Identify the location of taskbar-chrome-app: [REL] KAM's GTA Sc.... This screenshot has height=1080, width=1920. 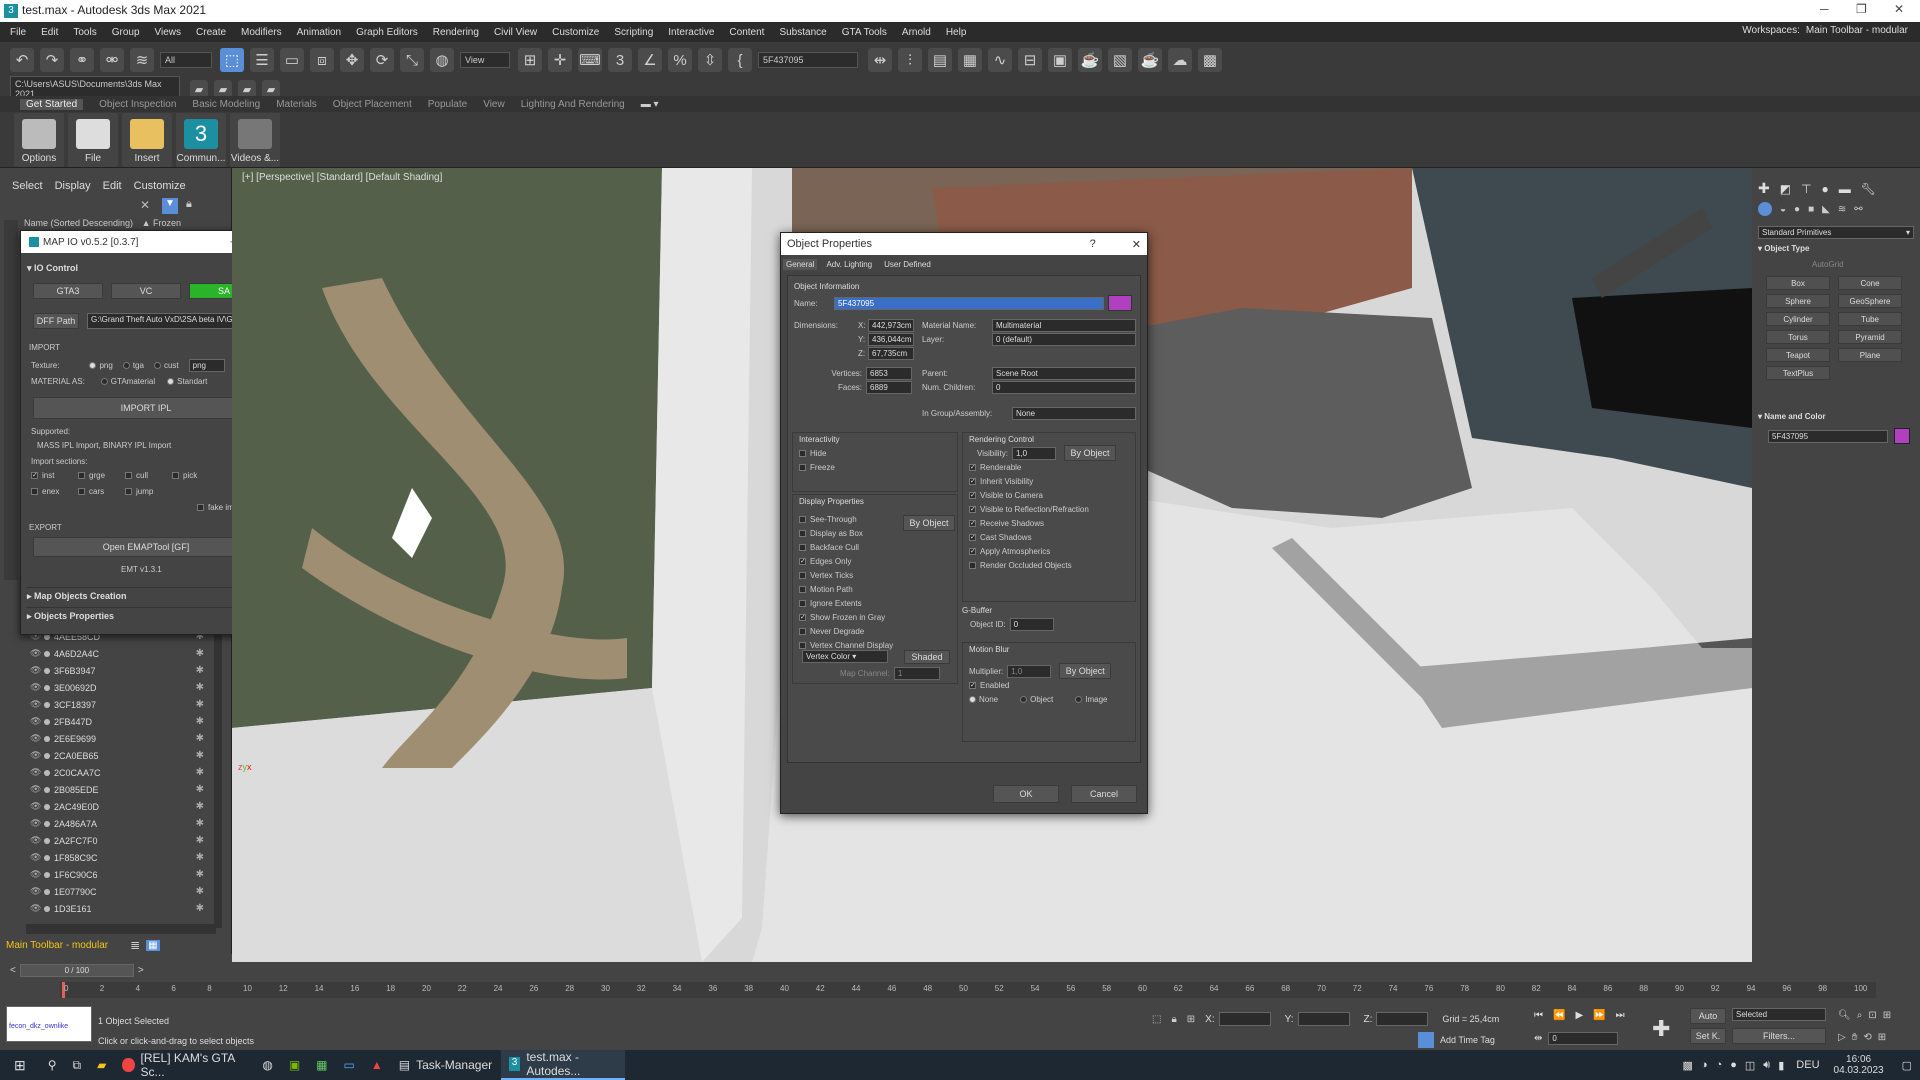
(184, 1065).